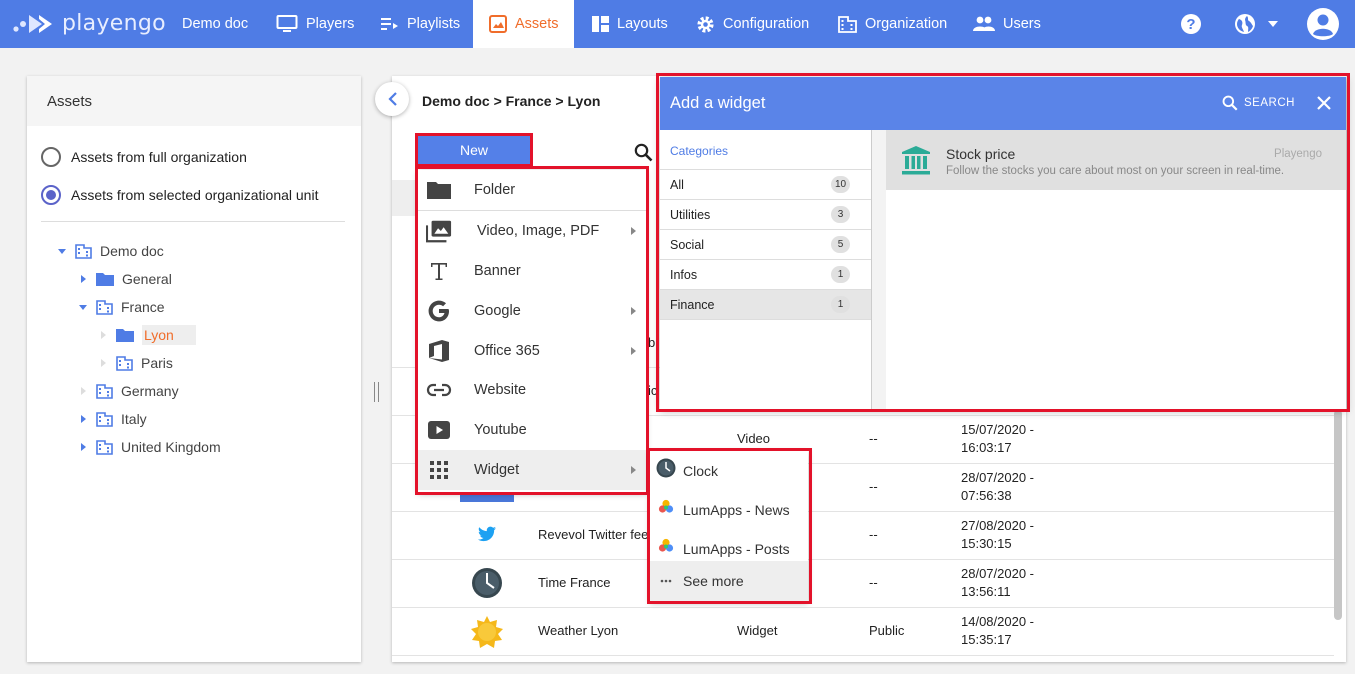 This screenshot has height=674, width=1355. What do you see at coordinates (1324, 103) in the screenshot?
I see `close-icon` at bounding box center [1324, 103].